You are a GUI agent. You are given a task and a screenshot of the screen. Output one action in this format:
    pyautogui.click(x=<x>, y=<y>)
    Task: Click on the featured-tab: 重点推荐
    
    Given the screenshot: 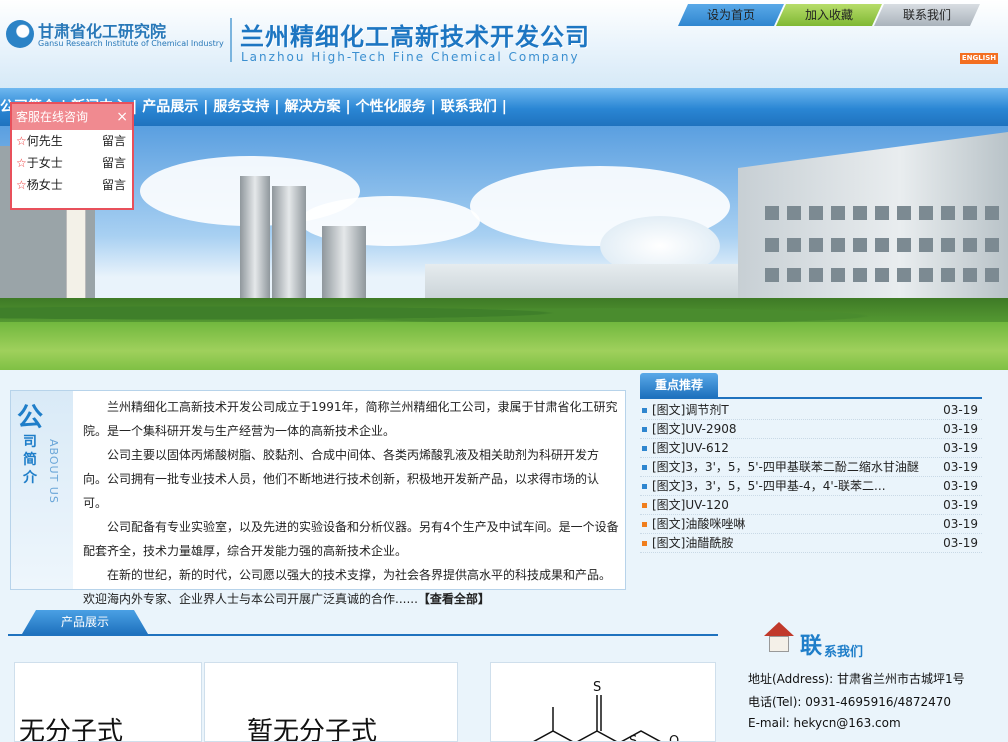 What is the action you would take?
    pyautogui.click(x=679, y=385)
    